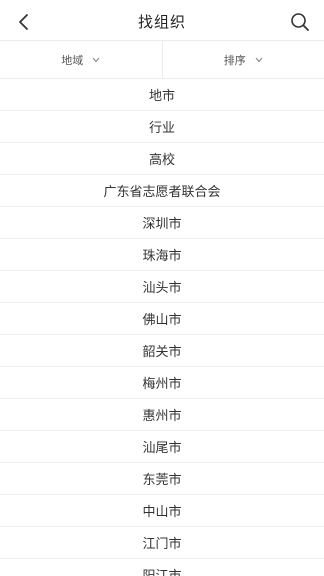  I want to click on list-item: 中山市, so click(162, 511).